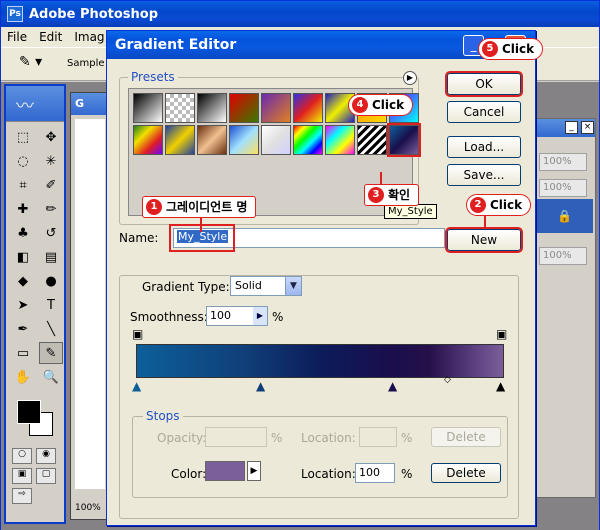 This screenshot has width=600, height=530. What do you see at coordinates (266, 286) in the screenshot?
I see `gradient-type-select: Solid ▼` at bounding box center [266, 286].